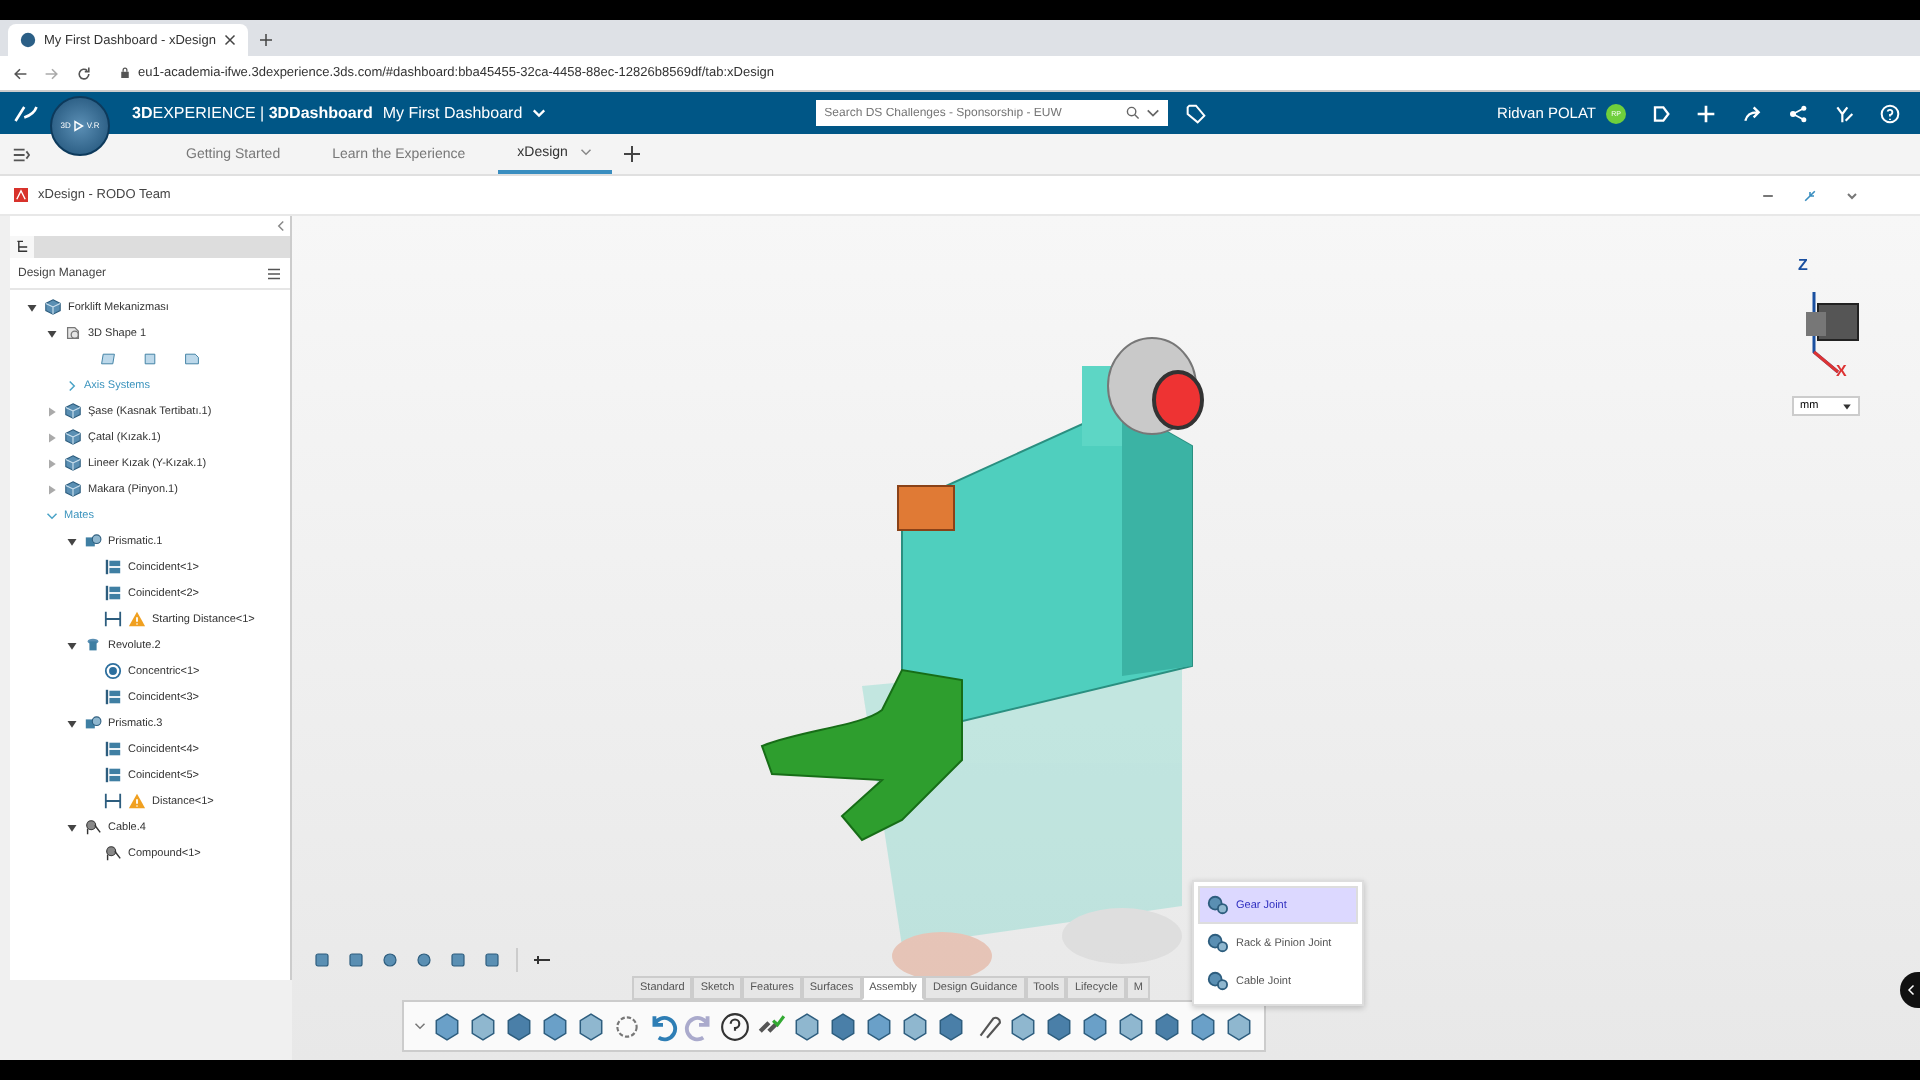  What do you see at coordinates (1841, 371) in the screenshot?
I see `axis-label: X` at bounding box center [1841, 371].